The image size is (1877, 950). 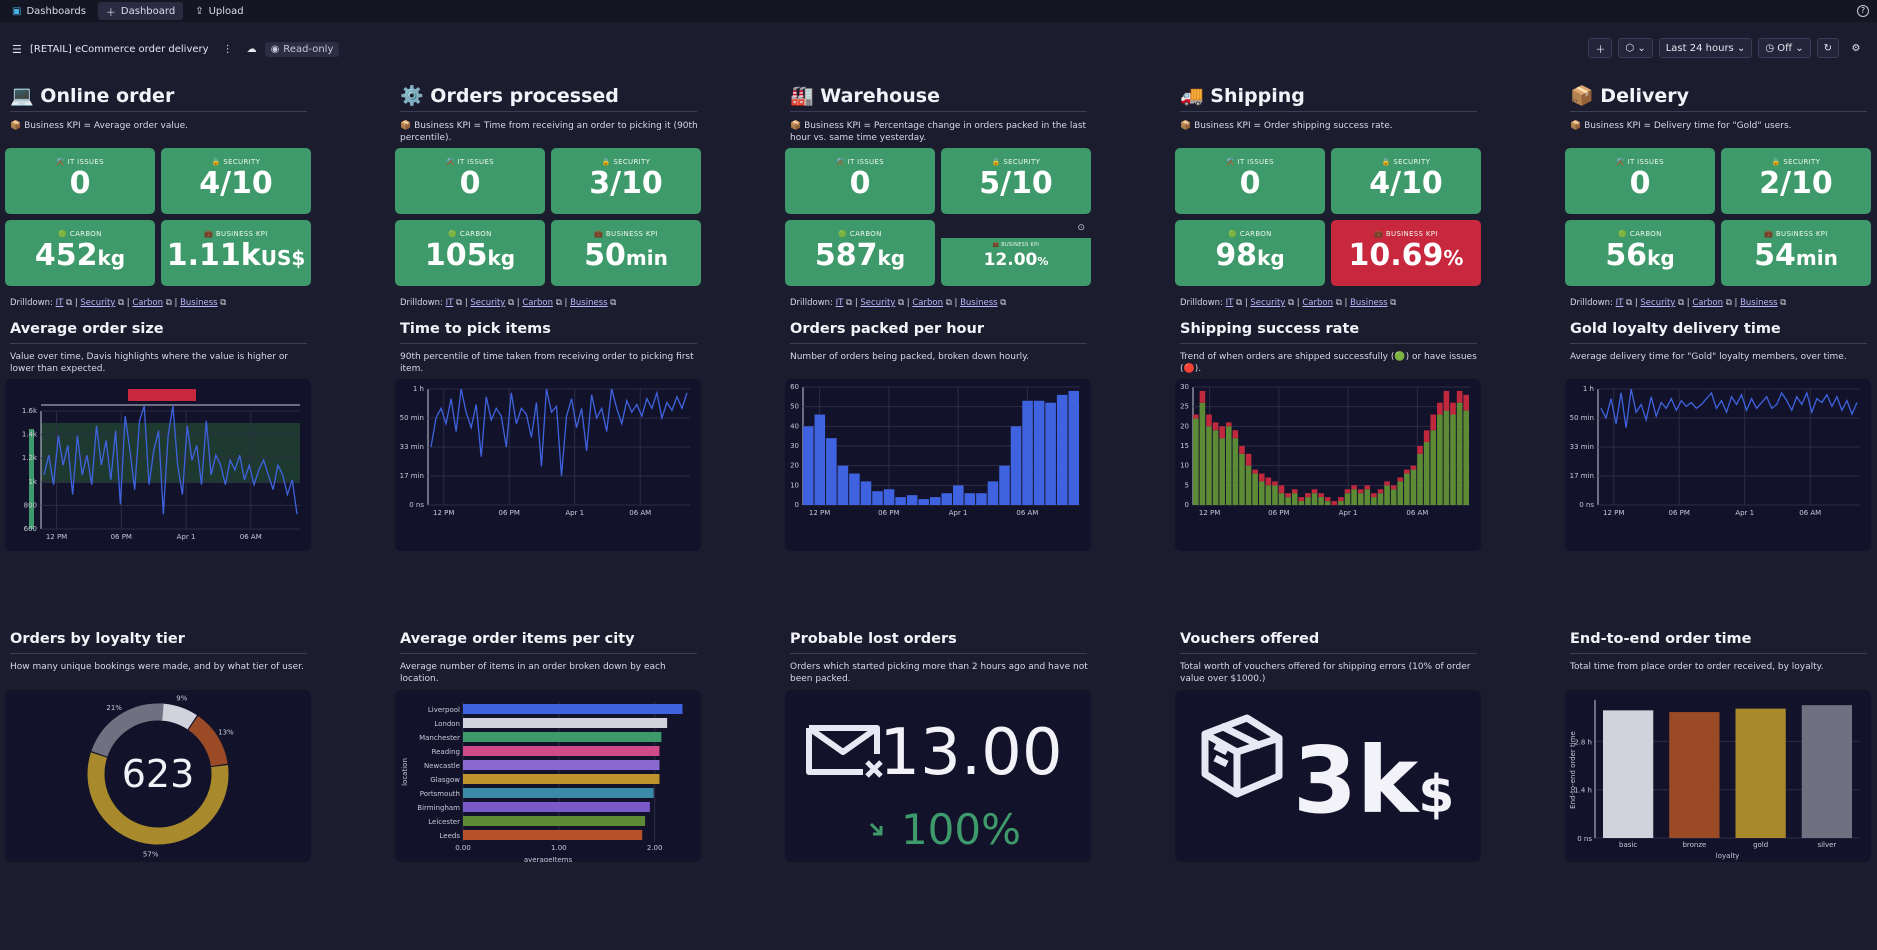 I want to click on tile-panel: 13.00 100%, so click(x=938, y=776).